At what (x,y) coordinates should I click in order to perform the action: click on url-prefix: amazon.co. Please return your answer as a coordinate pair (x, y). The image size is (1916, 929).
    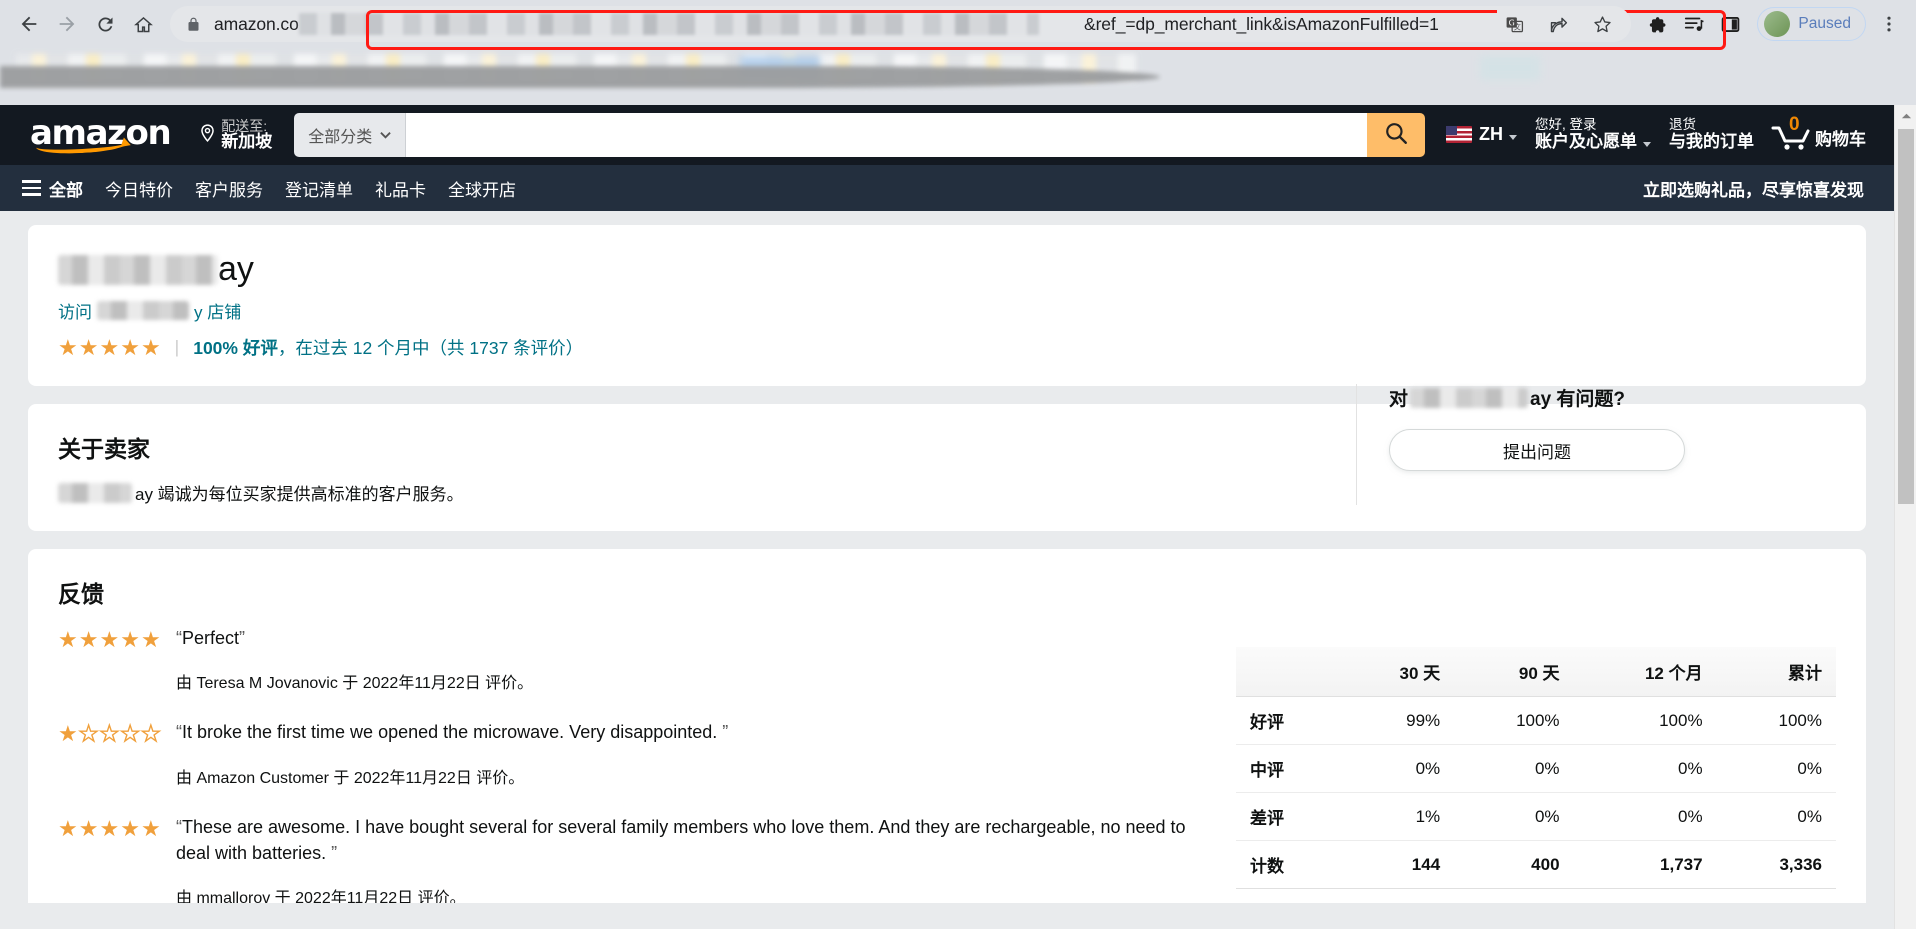
    Looking at the image, I should click on (256, 23).